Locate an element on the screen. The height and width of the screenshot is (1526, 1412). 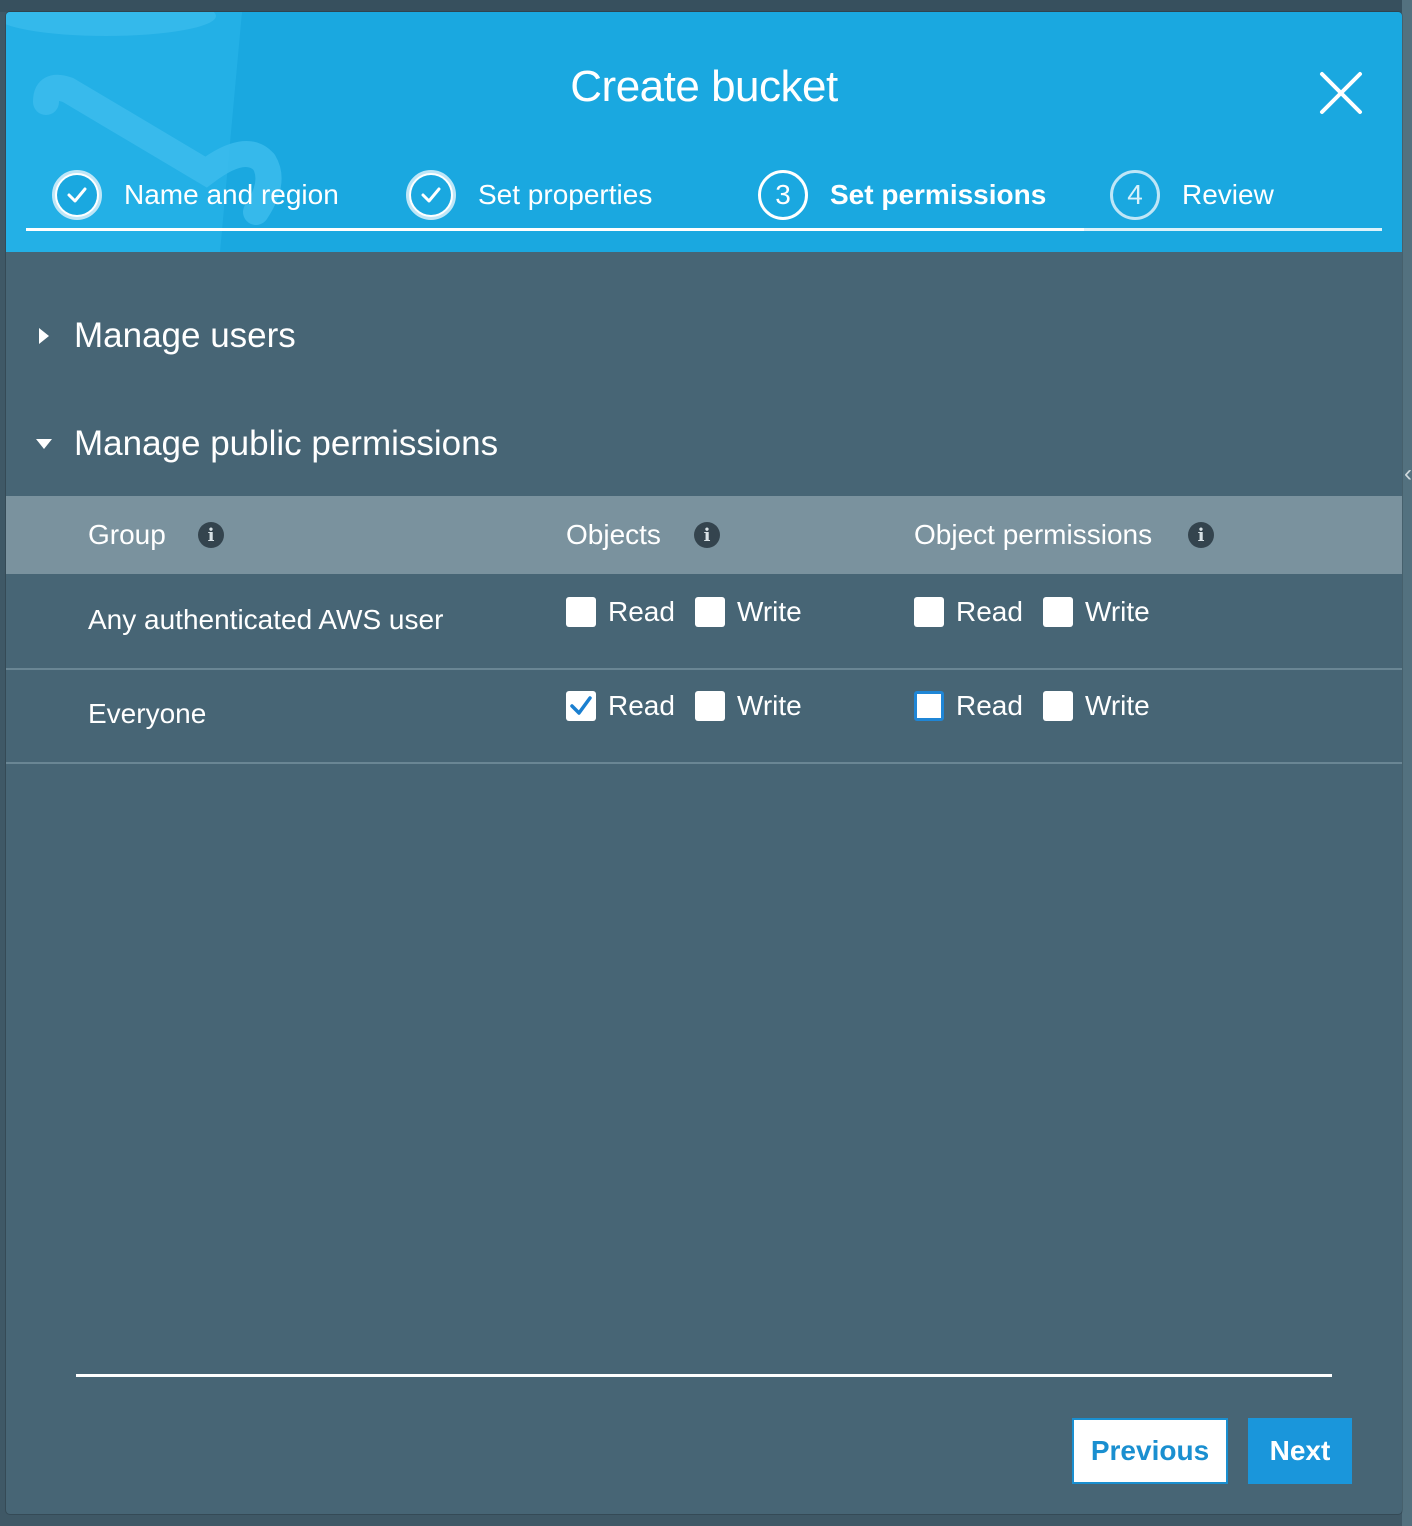
dialog-title: Create bucket is located at coordinates (704, 86).